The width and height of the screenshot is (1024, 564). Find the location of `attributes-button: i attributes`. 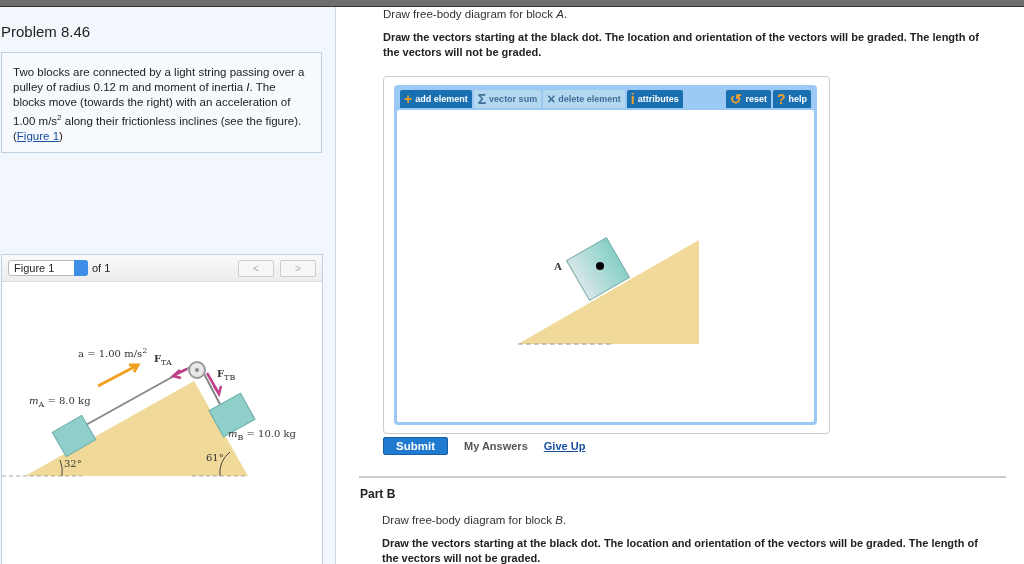

attributes-button: i attributes is located at coordinates (654, 99).